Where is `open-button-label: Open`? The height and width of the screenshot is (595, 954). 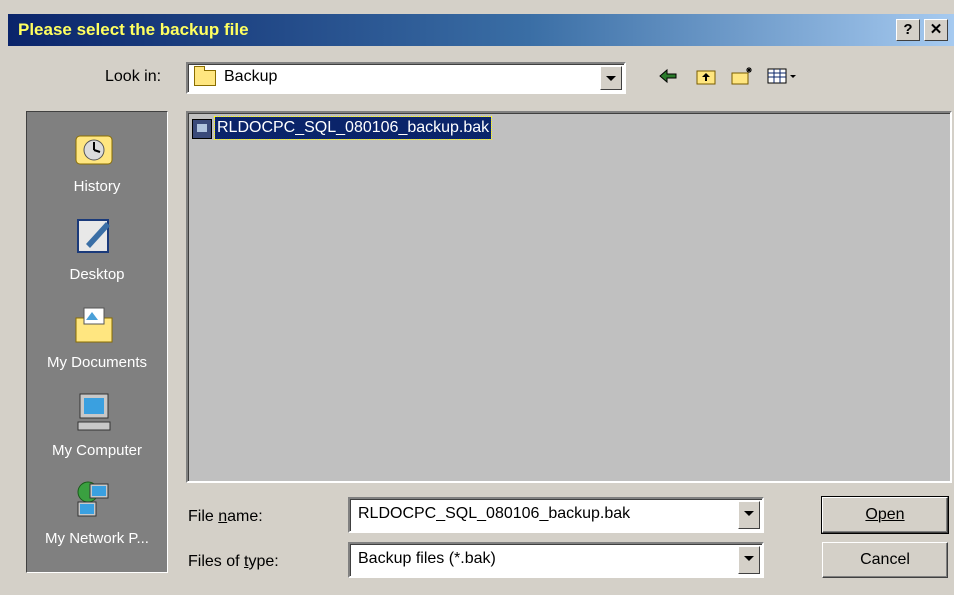 open-button-label: Open is located at coordinates (885, 514).